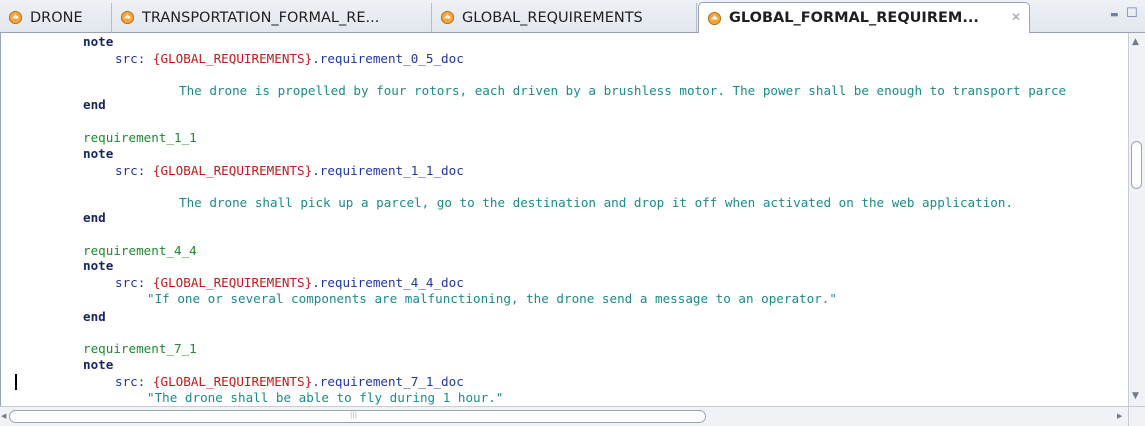 This screenshot has height=426, width=1145. I want to click on tab-global-formal-requirements: GLOBAL_FORMAL_REQUIREM... ✕, so click(864, 17).